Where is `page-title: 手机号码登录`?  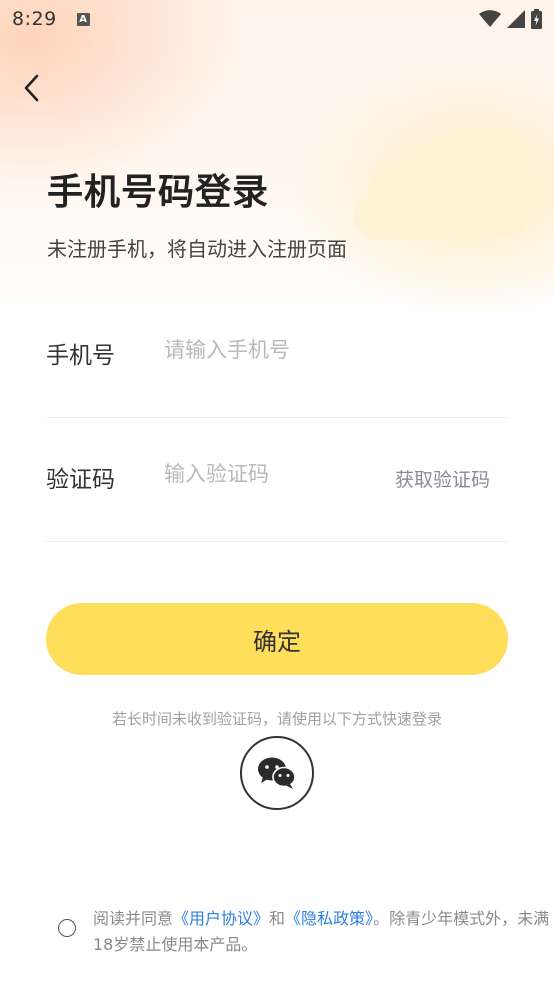
page-title: 手机号码登录 is located at coordinates (158, 192).